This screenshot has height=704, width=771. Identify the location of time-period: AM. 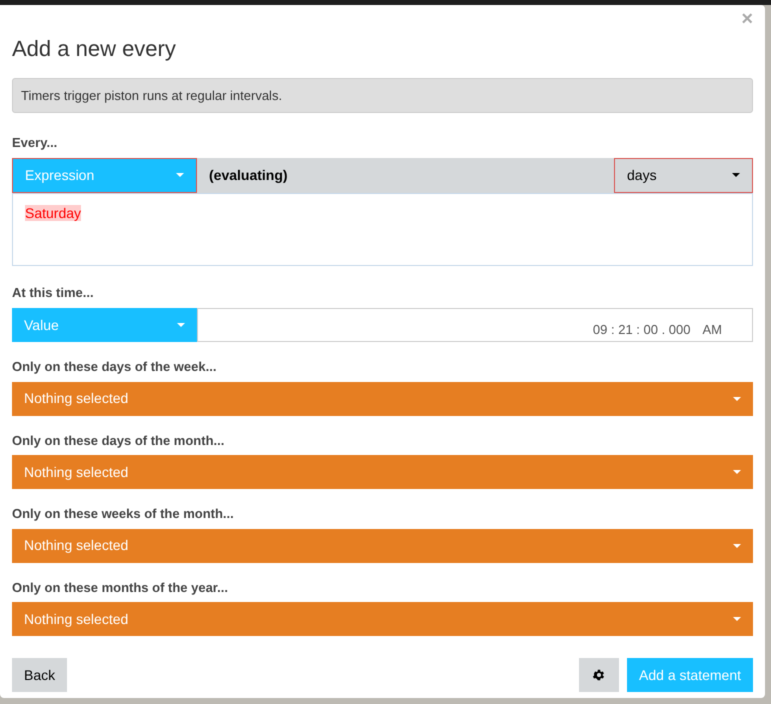
(712, 329).